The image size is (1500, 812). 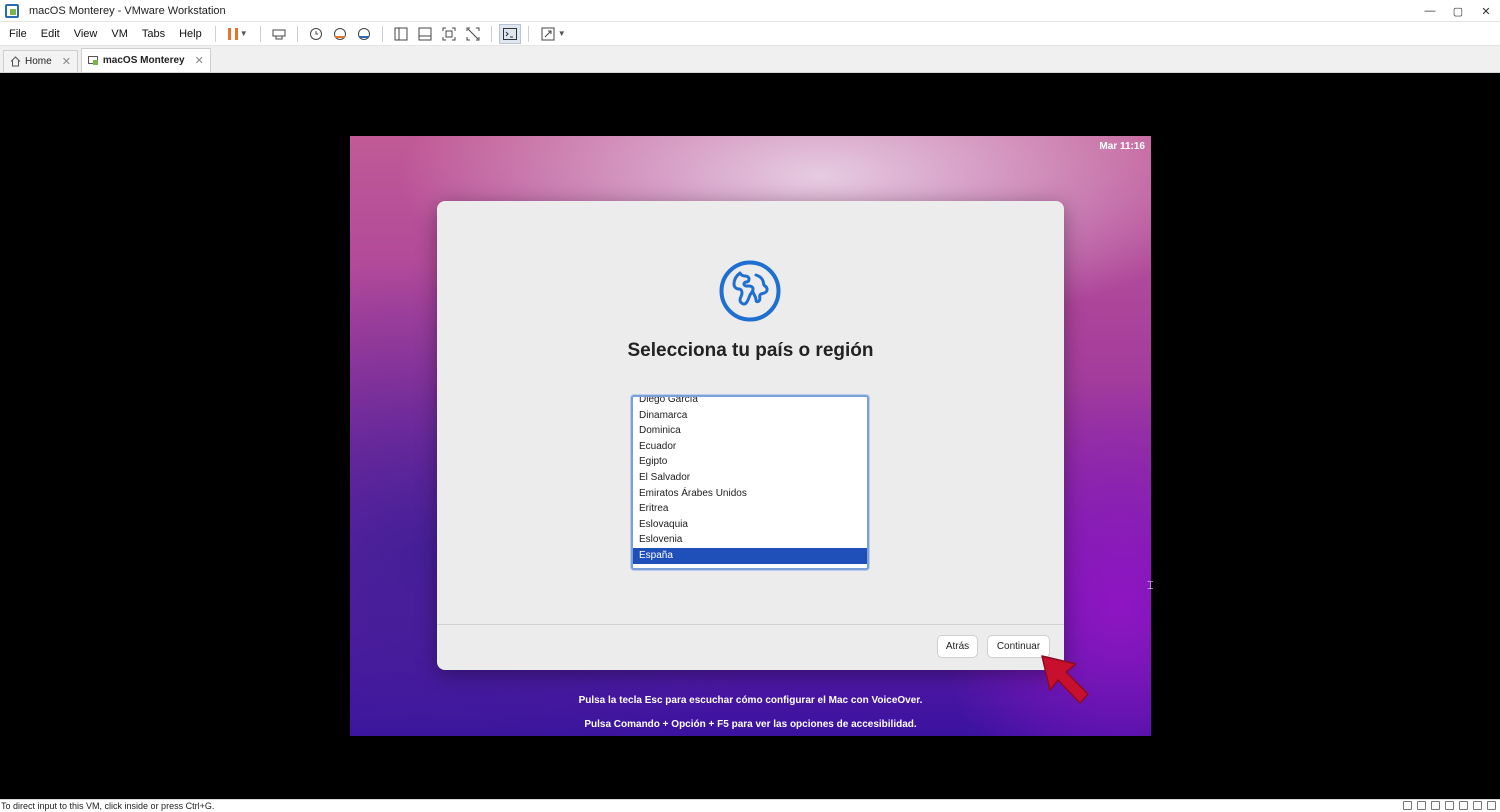 I want to click on list-item: El Salvador, so click(x=750, y=478).